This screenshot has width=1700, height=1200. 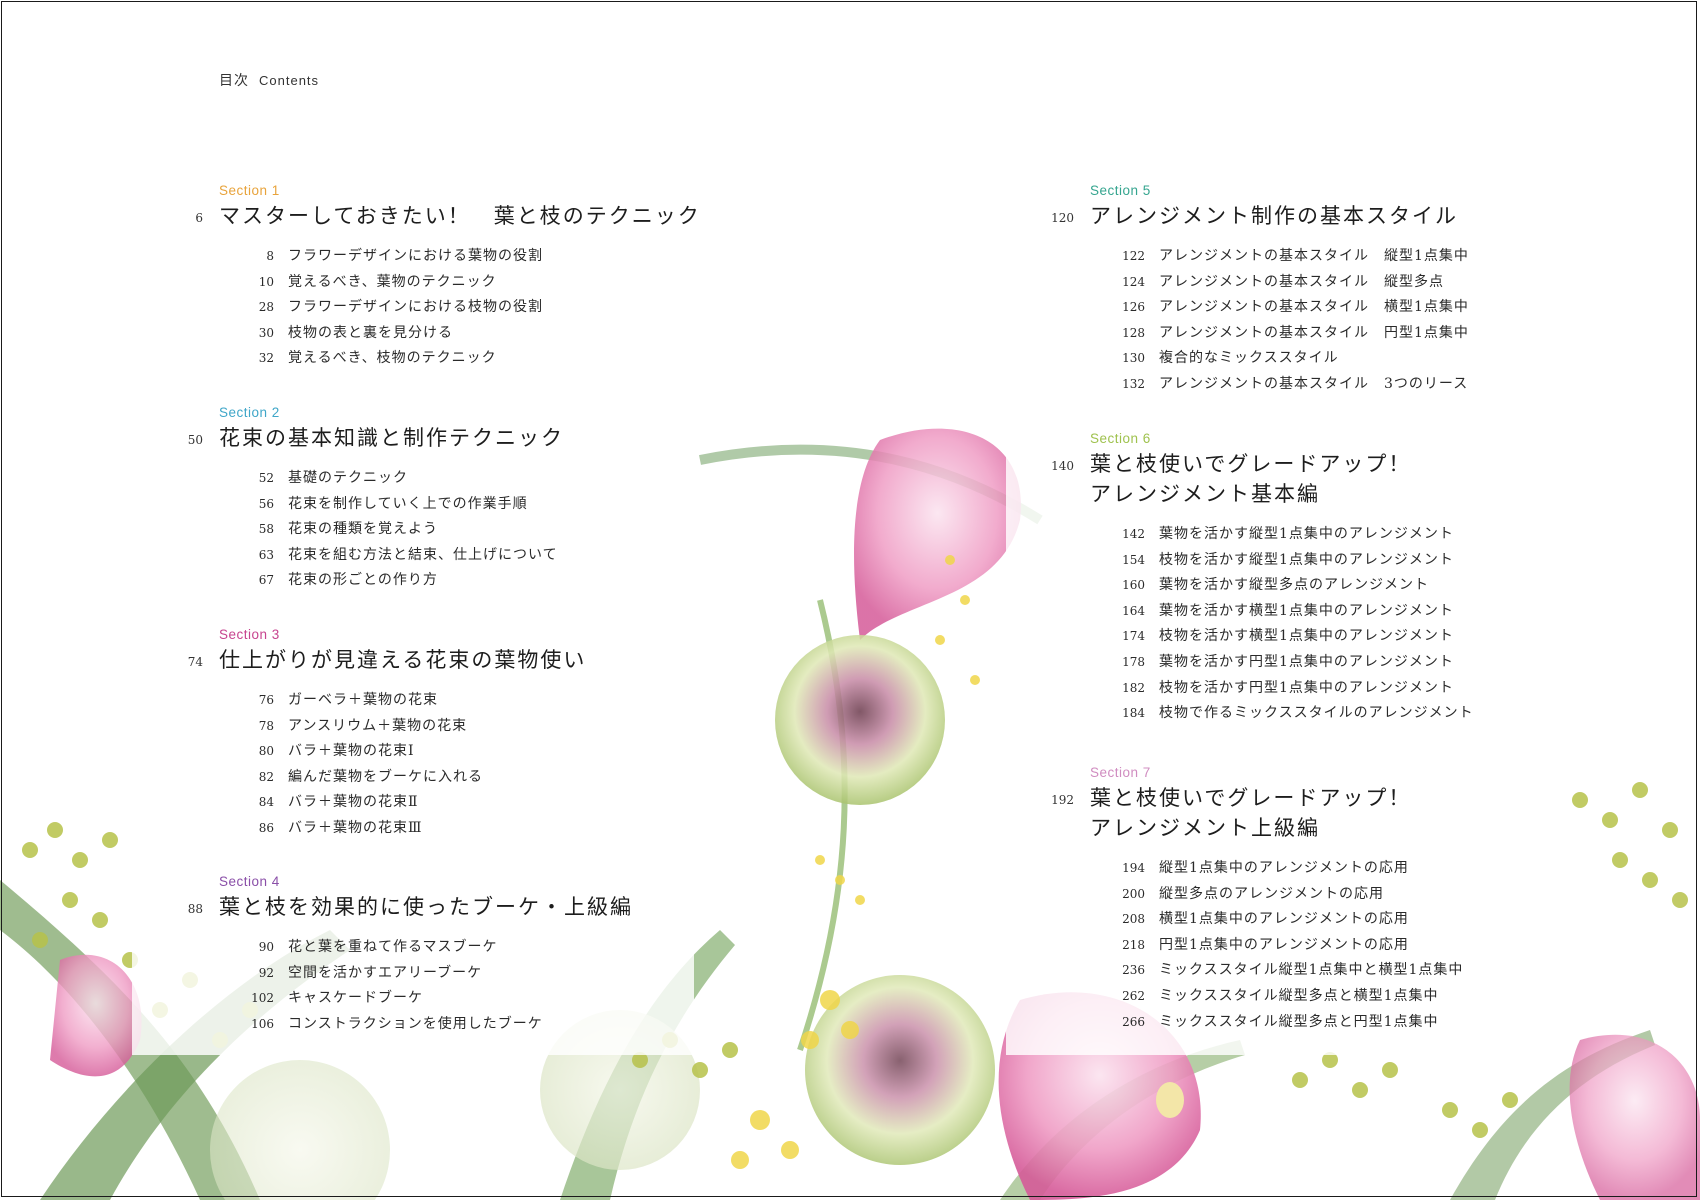 What do you see at coordinates (195, 662) in the screenshot?
I see `section-page-number: 74` at bounding box center [195, 662].